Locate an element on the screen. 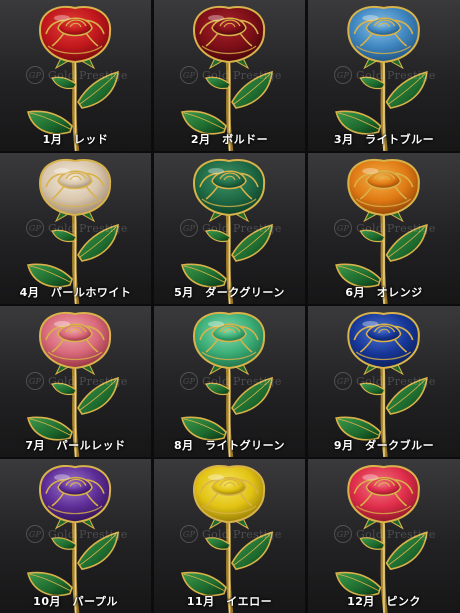  rose-card: GP Gold Prestige 4月 パールホワイト is located at coordinates (75, 228).